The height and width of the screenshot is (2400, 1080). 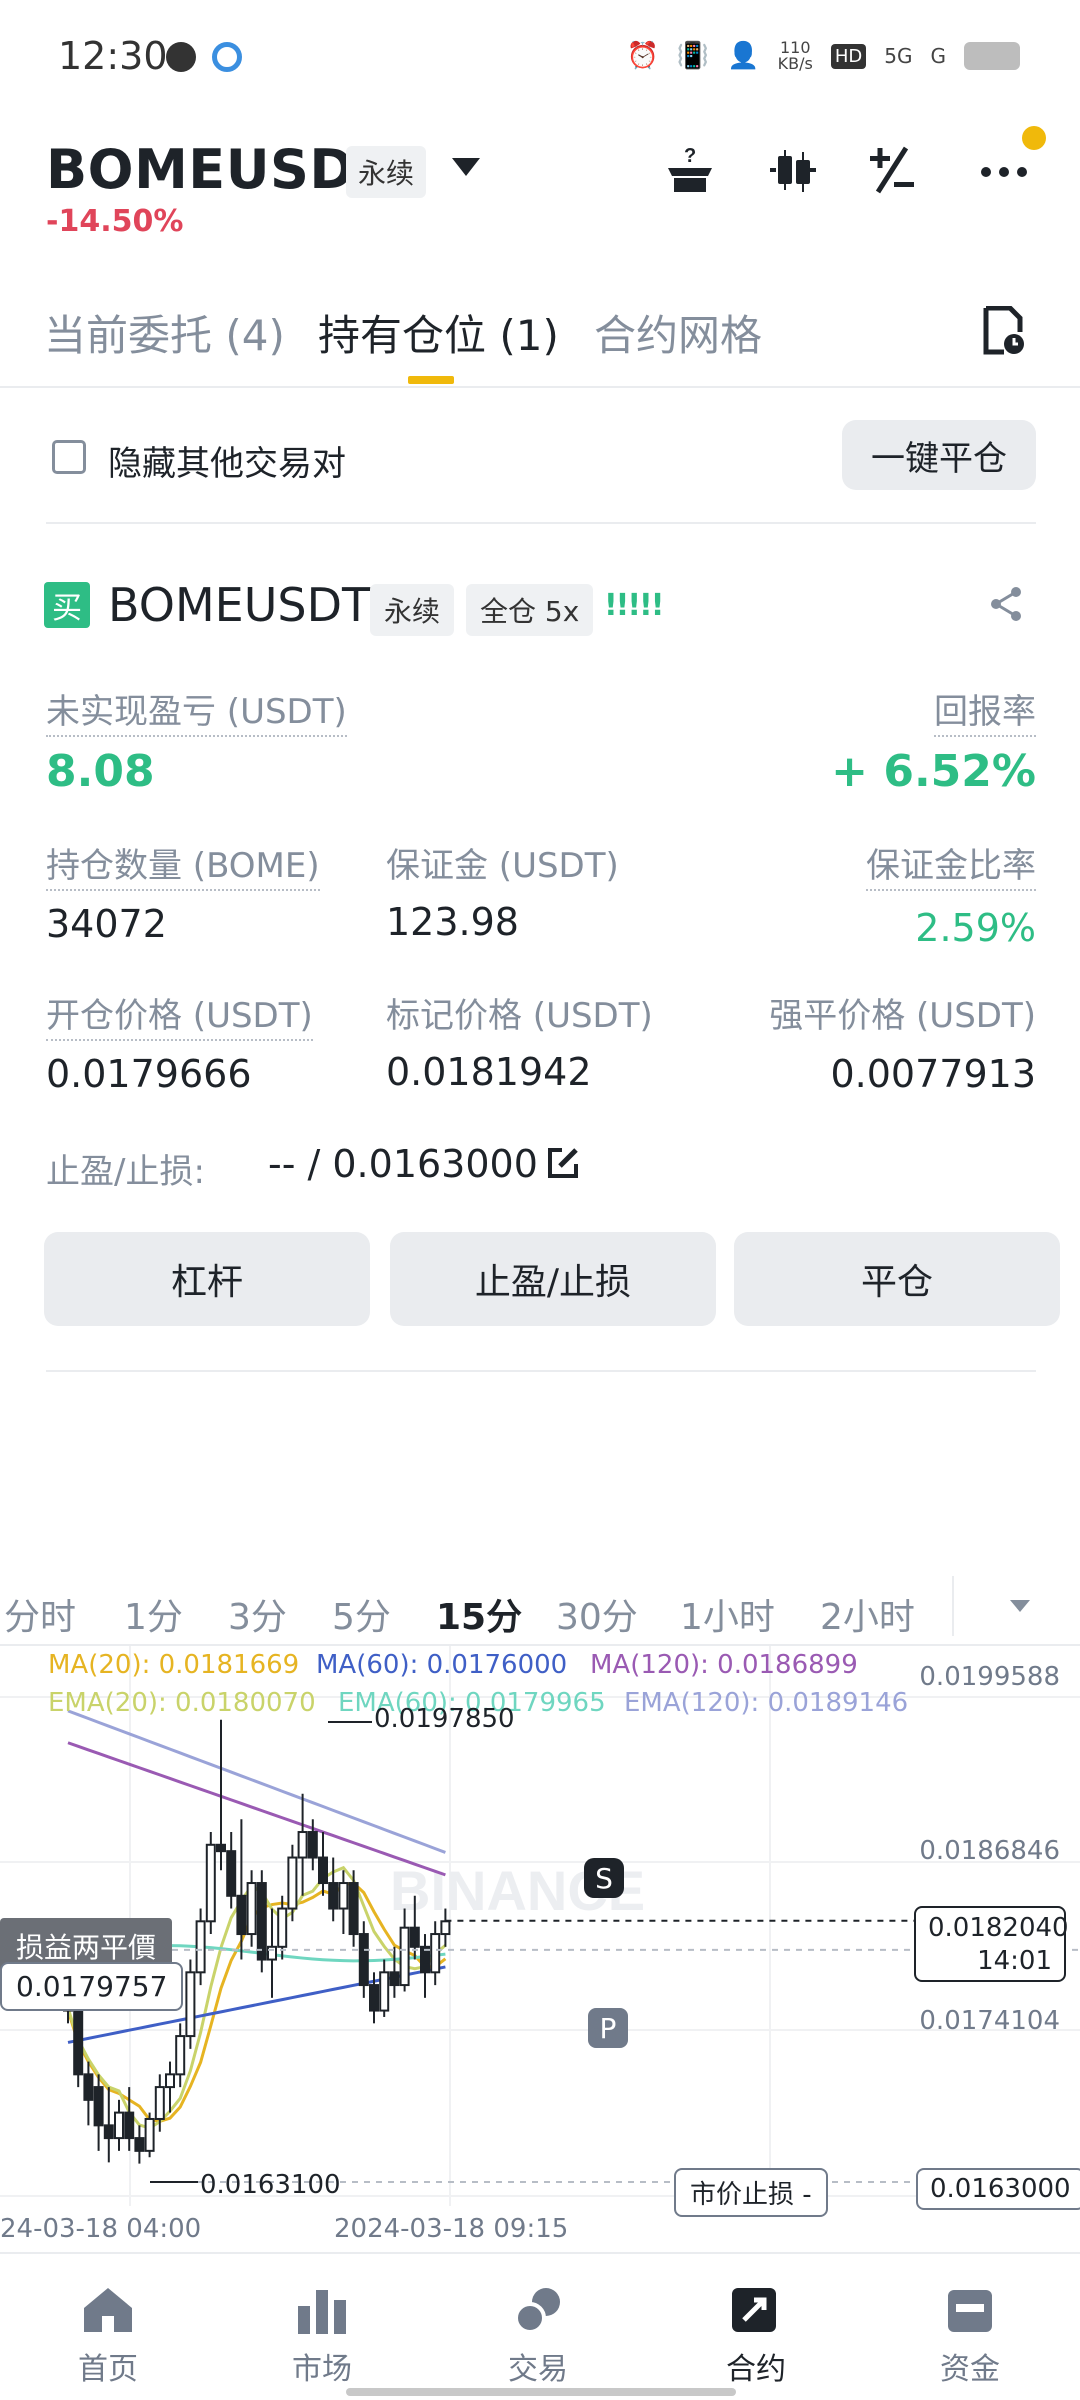 What do you see at coordinates (1004, 170) in the screenshot?
I see `more-icon` at bounding box center [1004, 170].